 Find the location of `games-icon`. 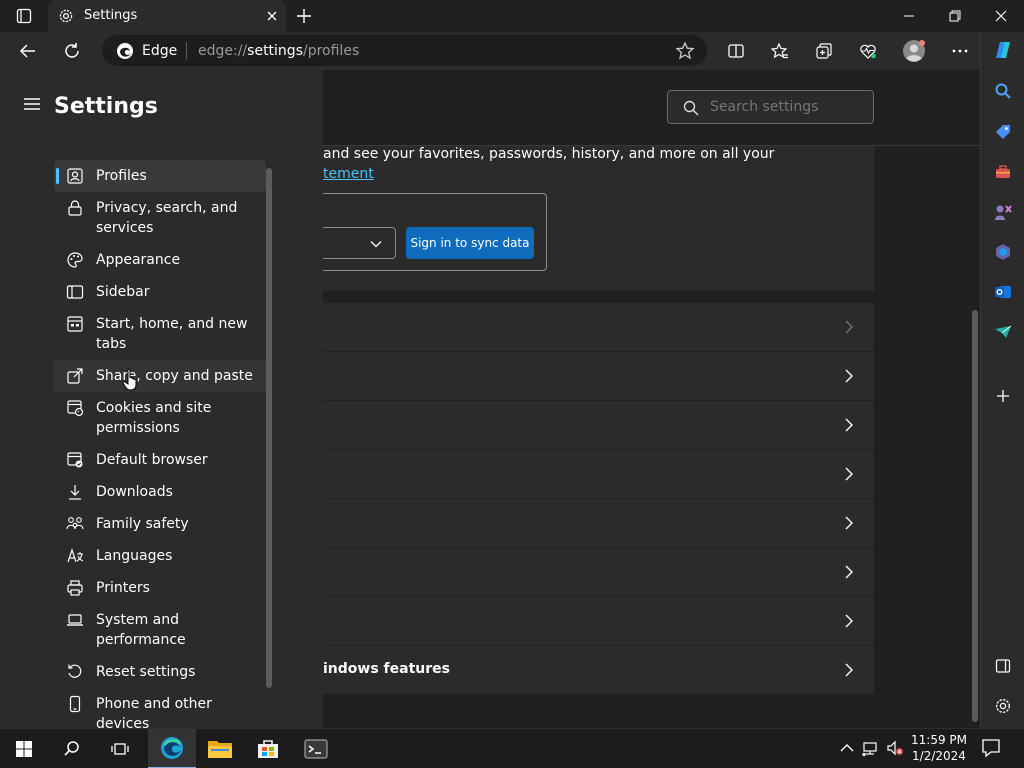

games-icon is located at coordinates (1003, 212).